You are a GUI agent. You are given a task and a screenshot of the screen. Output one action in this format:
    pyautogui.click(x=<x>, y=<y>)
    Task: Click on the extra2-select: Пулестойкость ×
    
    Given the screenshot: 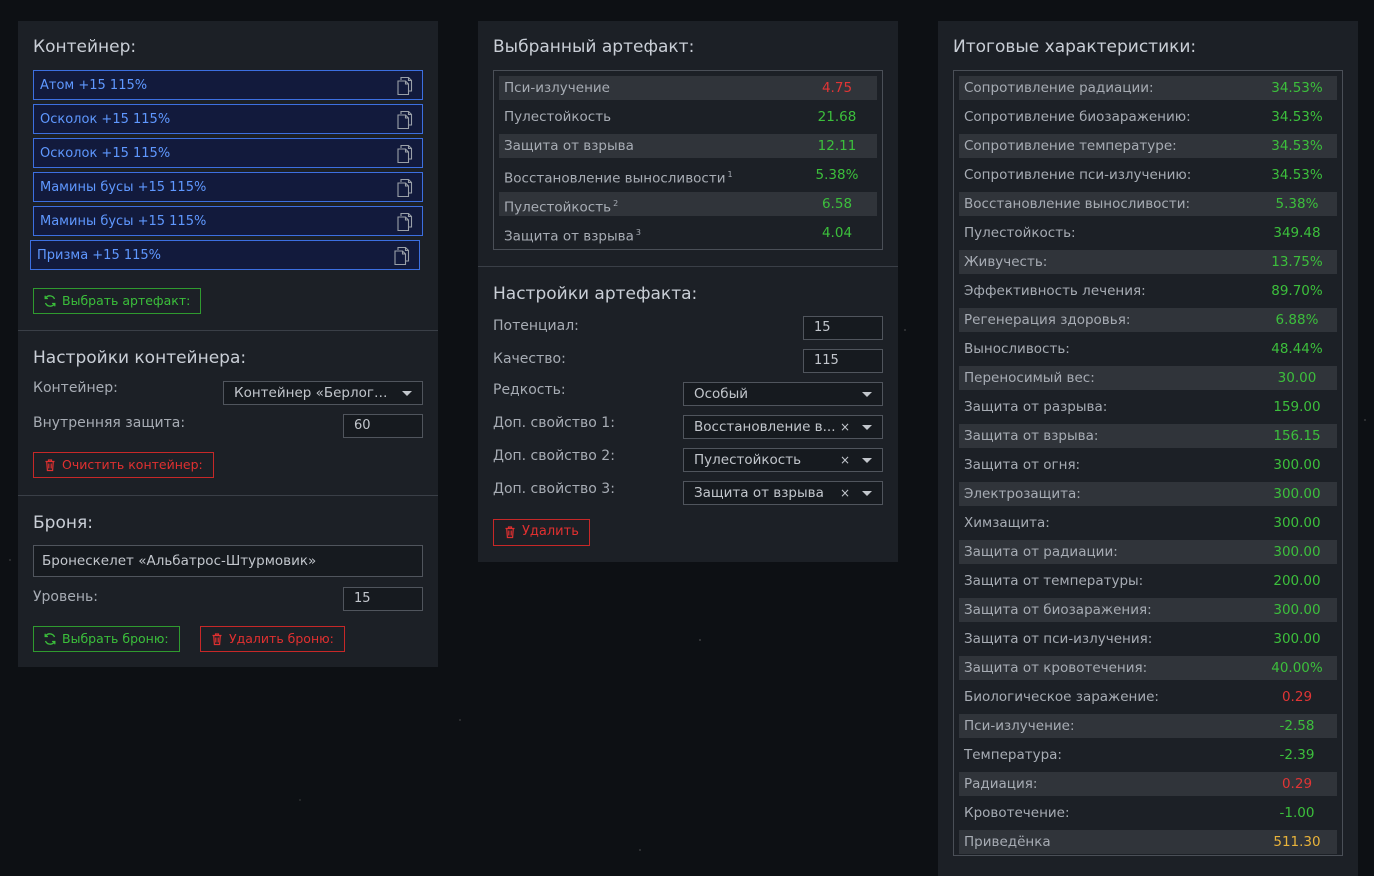 What is the action you would take?
    pyautogui.click(x=783, y=460)
    